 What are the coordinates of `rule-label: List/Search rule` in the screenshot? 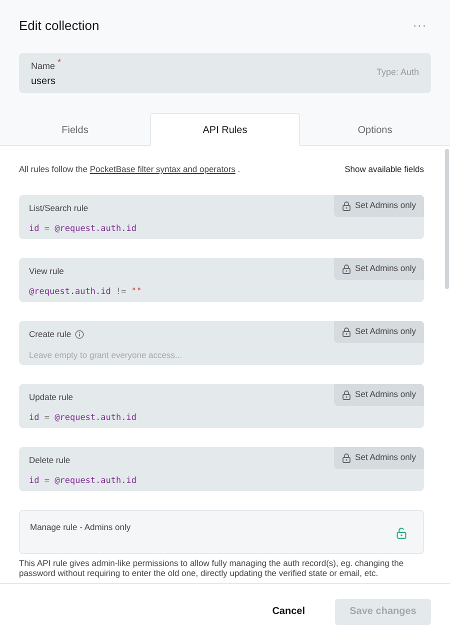 It's located at (58, 208).